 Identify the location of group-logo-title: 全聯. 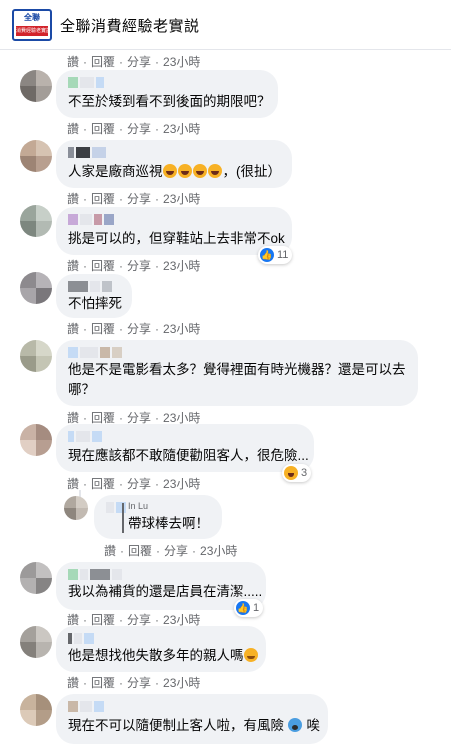
(32, 17).